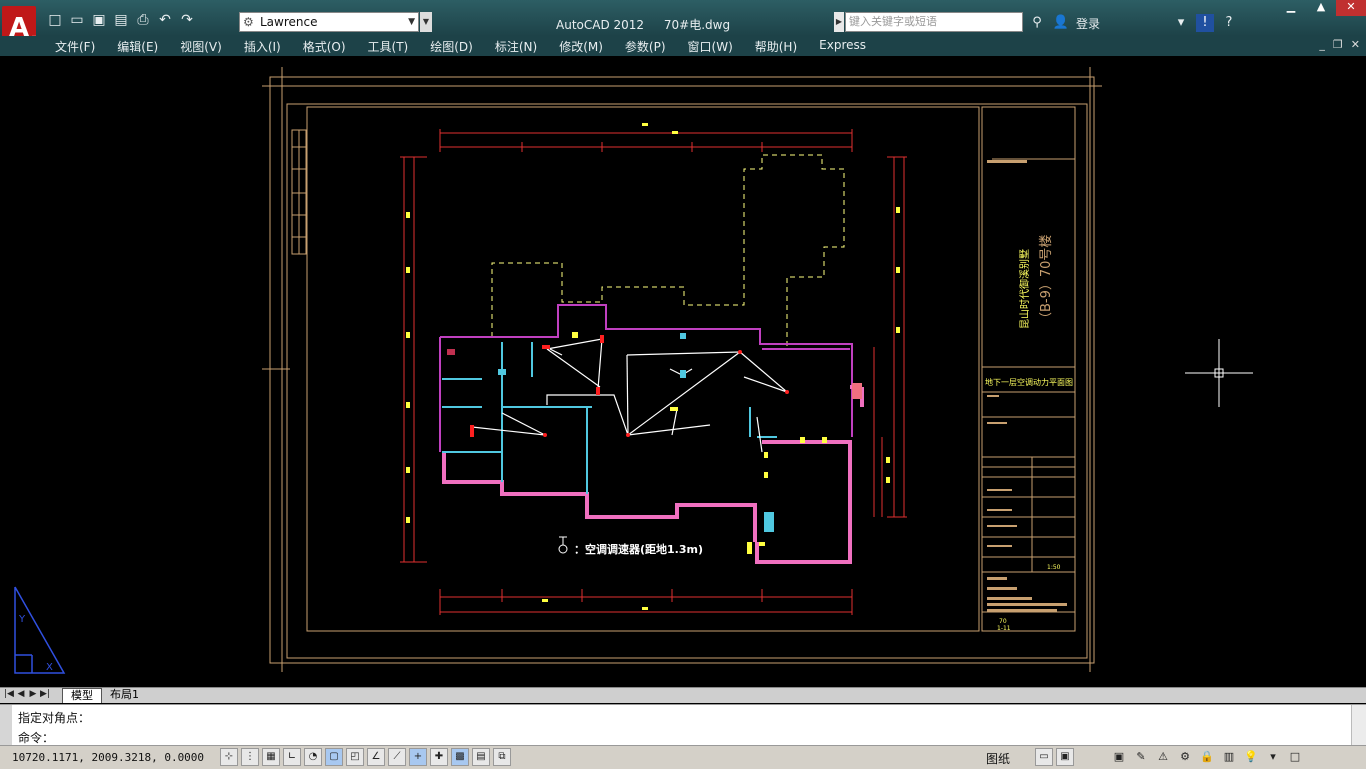 This screenshot has height=769, width=1366. Describe the element at coordinates (600, 25) in the screenshot. I see `app-name: AutoCAD 2012` at that location.